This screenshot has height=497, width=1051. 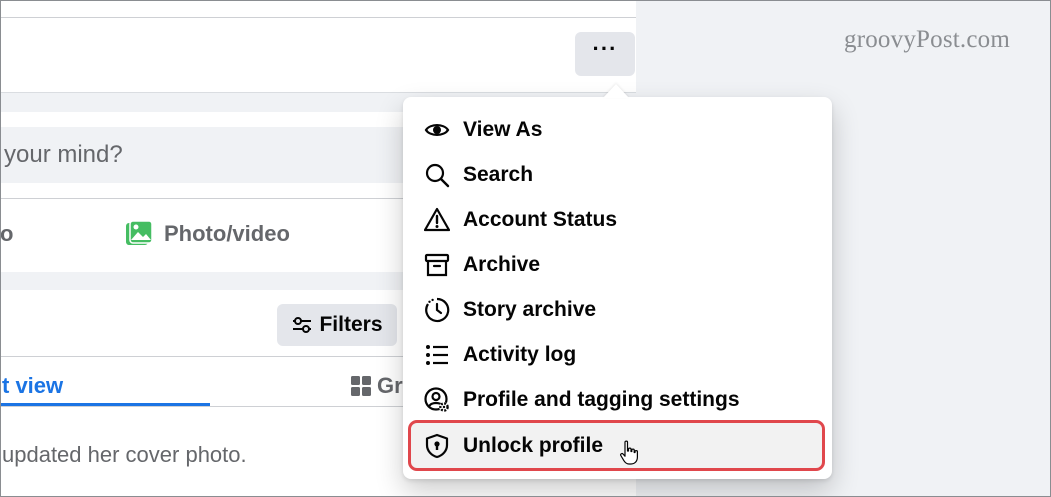 What do you see at coordinates (520, 354) in the screenshot?
I see `menu-item-label: Activity log` at bounding box center [520, 354].